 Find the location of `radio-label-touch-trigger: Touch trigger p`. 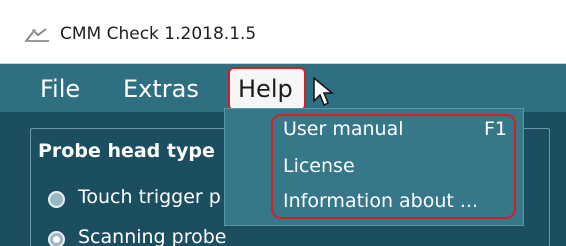

radio-label-touch-trigger: Touch trigger p is located at coordinates (149, 197).